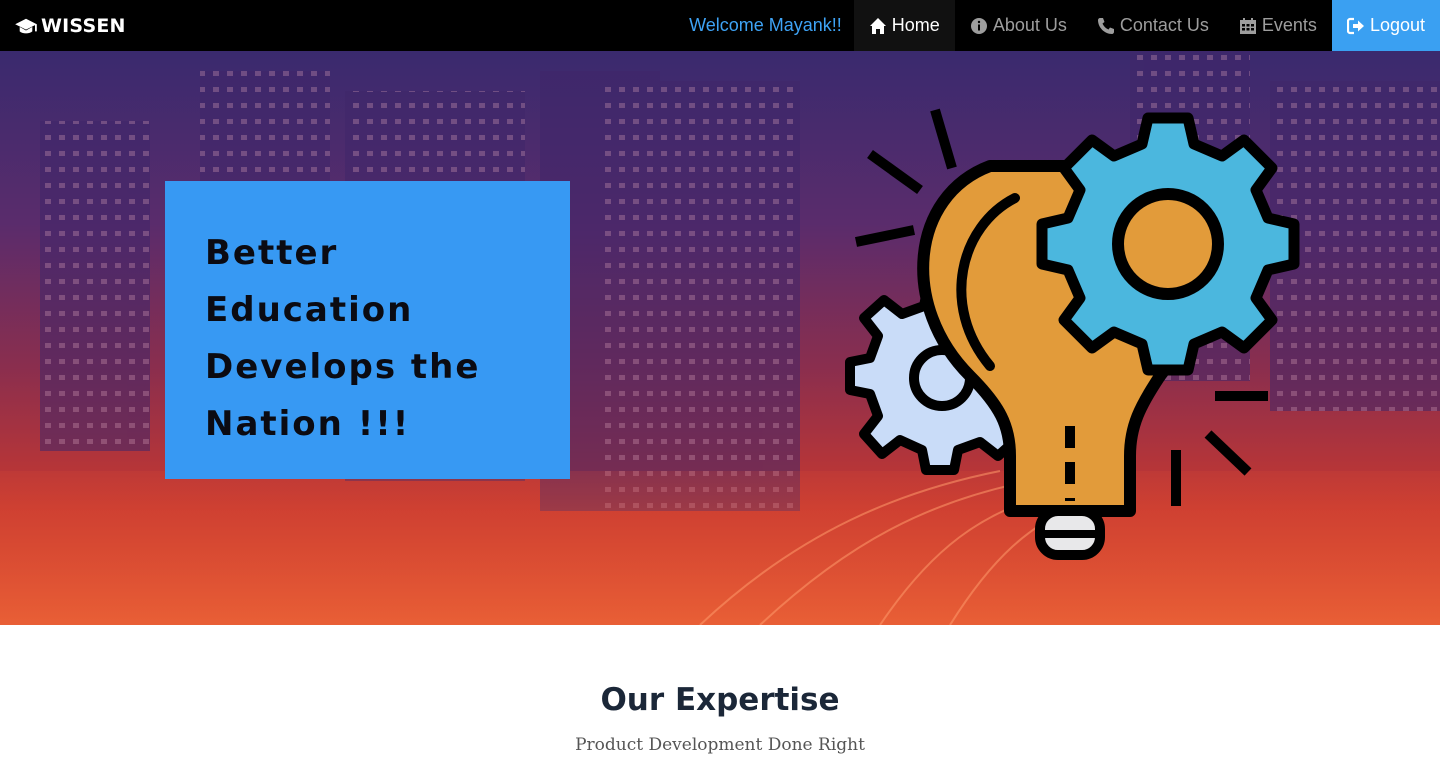  What do you see at coordinates (1105, 25) in the screenshot?
I see `phone-icon` at bounding box center [1105, 25].